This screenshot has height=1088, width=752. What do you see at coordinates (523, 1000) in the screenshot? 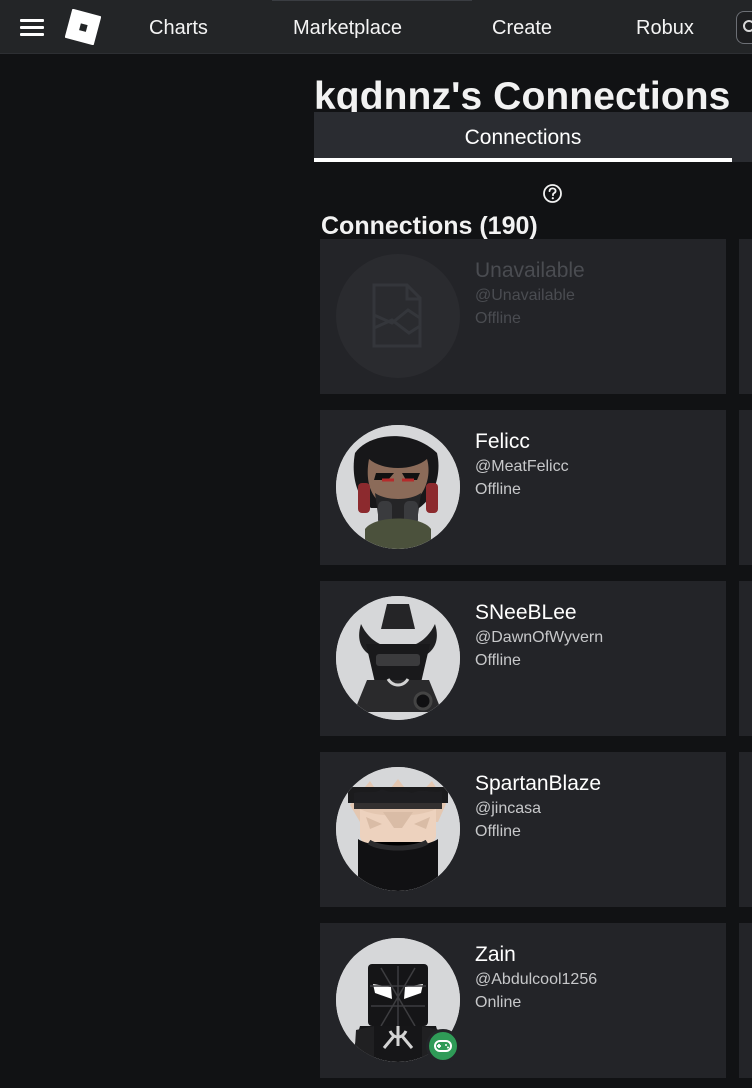
I see `connection-card-zain: Zain @Abdulcool1256 Online` at bounding box center [523, 1000].